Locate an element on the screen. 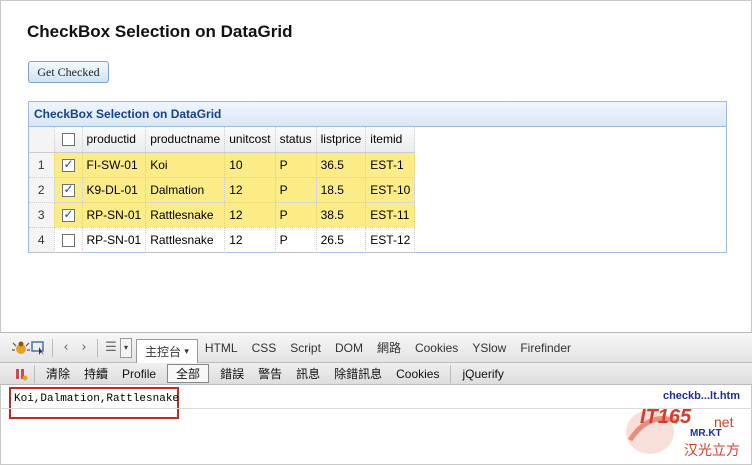 This screenshot has height=465, width=752. tab-net: 網路 is located at coordinates (389, 347).